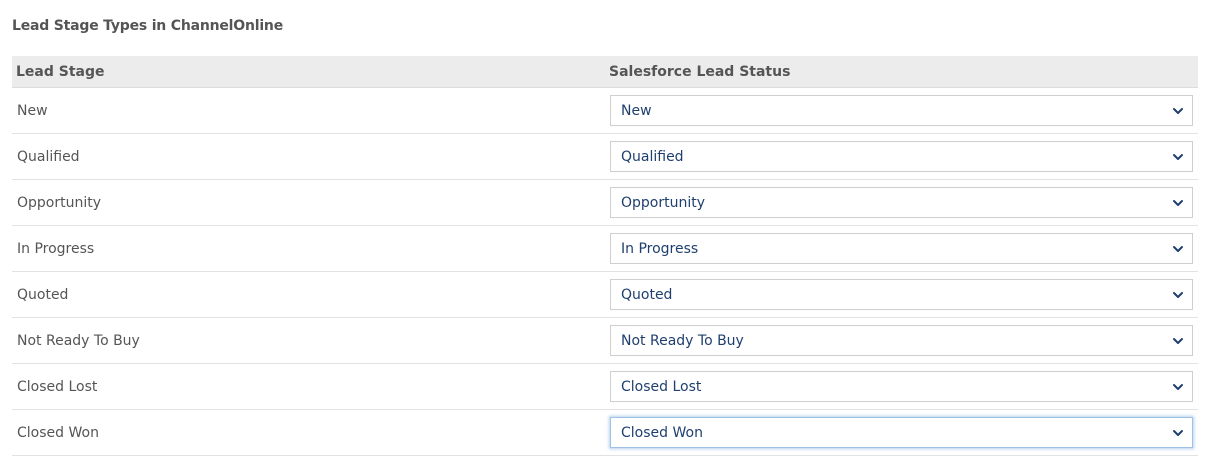  I want to click on lead-stage-label: New, so click(32, 110).